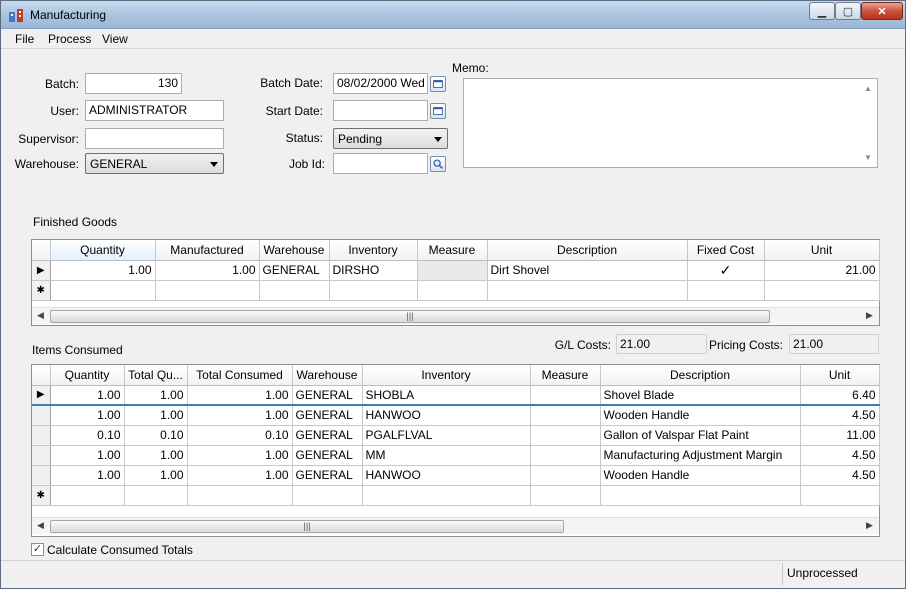  What do you see at coordinates (154, 138) in the screenshot?
I see `supervisor-field` at bounding box center [154, 138].